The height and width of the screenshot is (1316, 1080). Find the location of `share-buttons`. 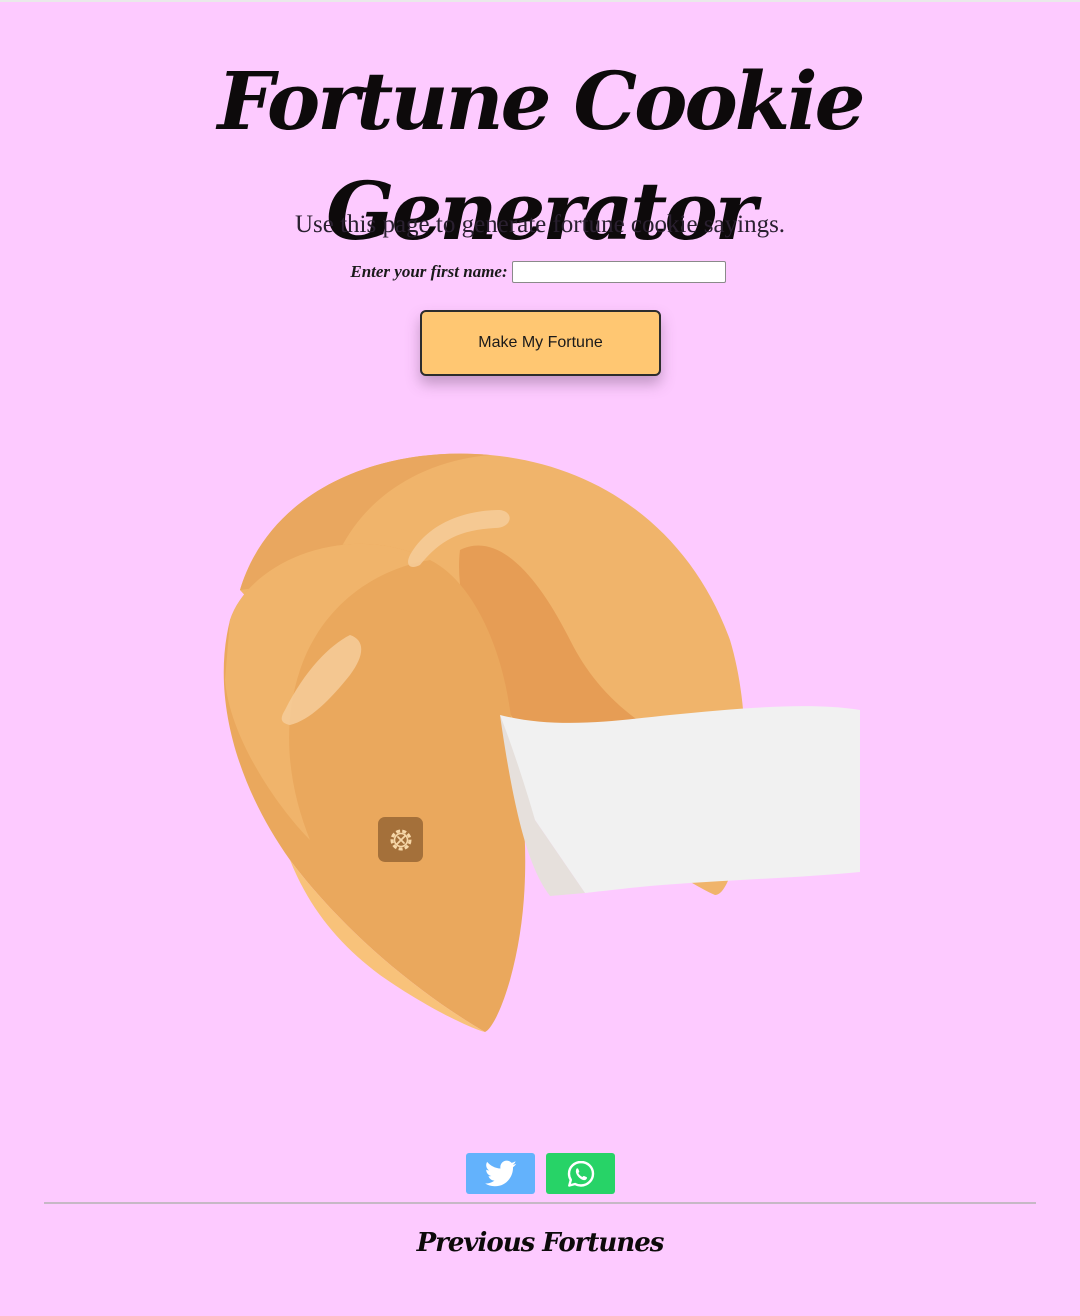

share-buttons is located at coordinates (540, 1173).